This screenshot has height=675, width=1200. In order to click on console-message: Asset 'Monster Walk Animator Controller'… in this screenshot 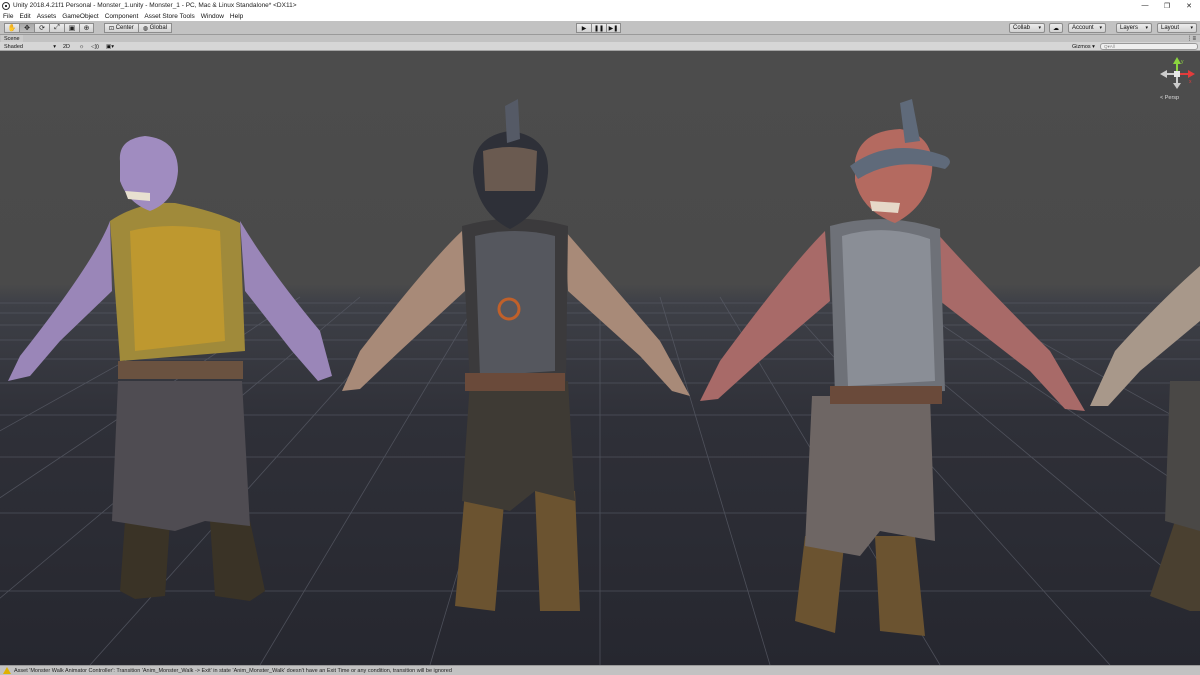, I will do `click(233, 671)`.